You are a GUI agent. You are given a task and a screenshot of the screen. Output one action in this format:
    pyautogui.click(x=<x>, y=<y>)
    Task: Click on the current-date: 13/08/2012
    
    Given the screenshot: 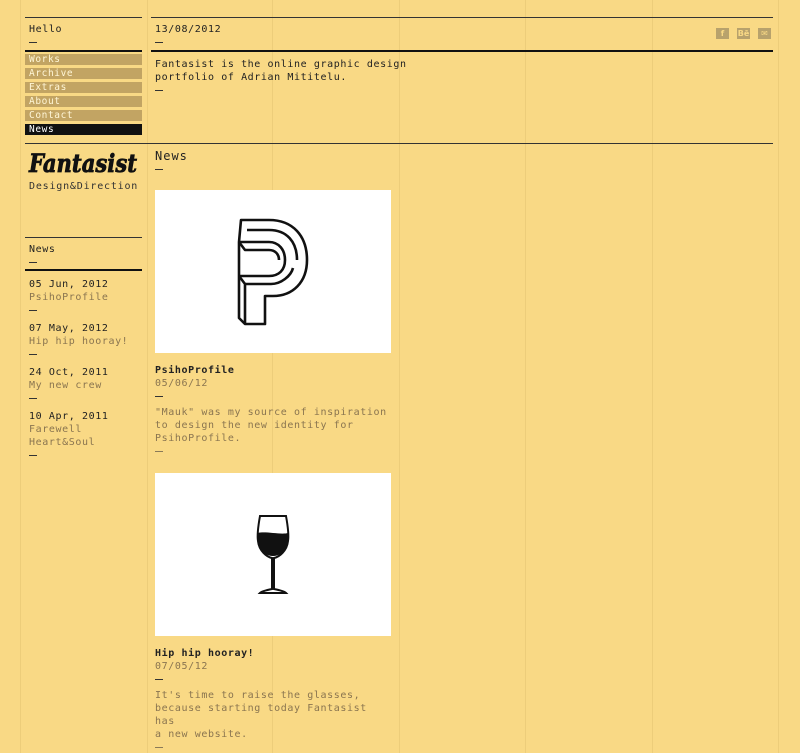 What is the action you would take?
    pyautogui.click(x=188, y=33)
    